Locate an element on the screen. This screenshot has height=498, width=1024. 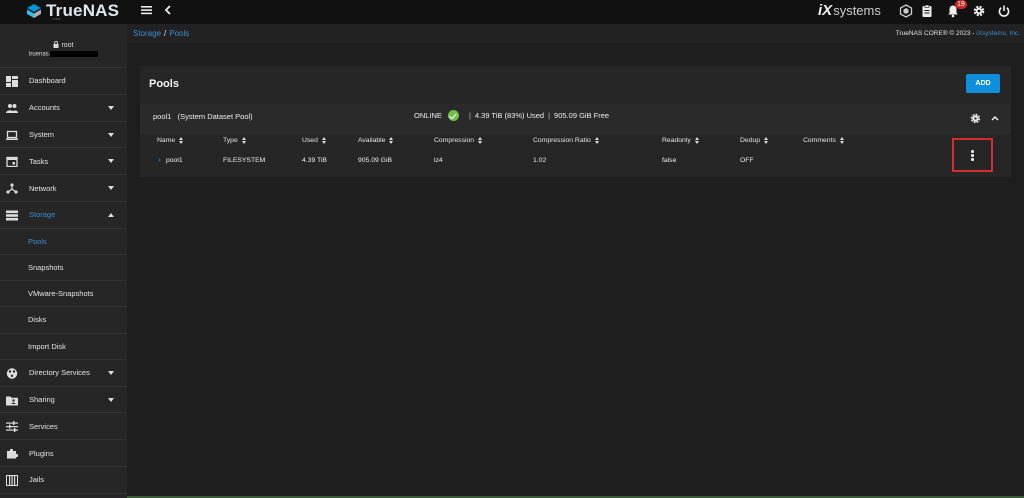
top-bar: TrueNAS CORE iX systems 19 is located at coordinates (512, 12).